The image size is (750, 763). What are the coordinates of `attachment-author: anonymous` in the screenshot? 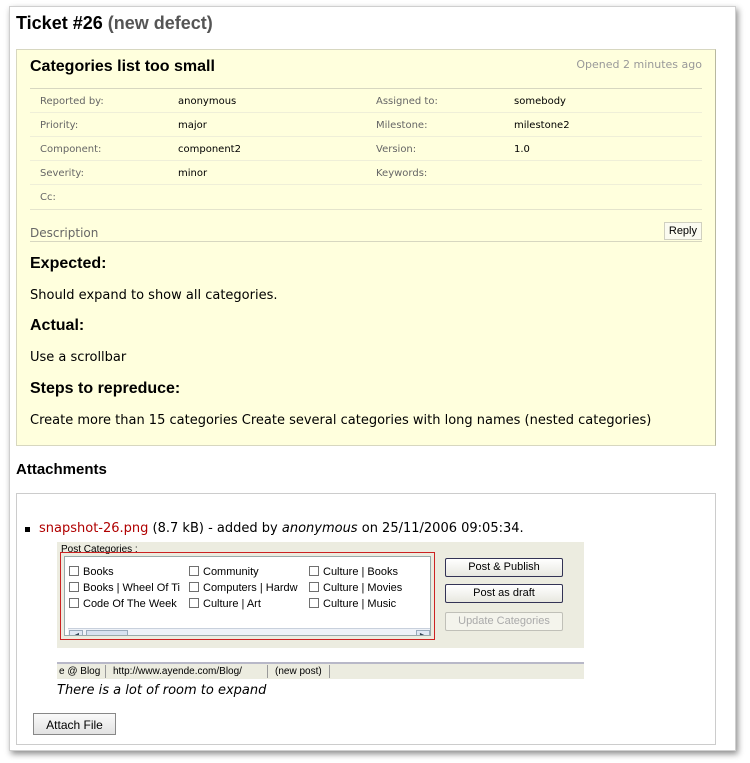 It's located at (319, 528).